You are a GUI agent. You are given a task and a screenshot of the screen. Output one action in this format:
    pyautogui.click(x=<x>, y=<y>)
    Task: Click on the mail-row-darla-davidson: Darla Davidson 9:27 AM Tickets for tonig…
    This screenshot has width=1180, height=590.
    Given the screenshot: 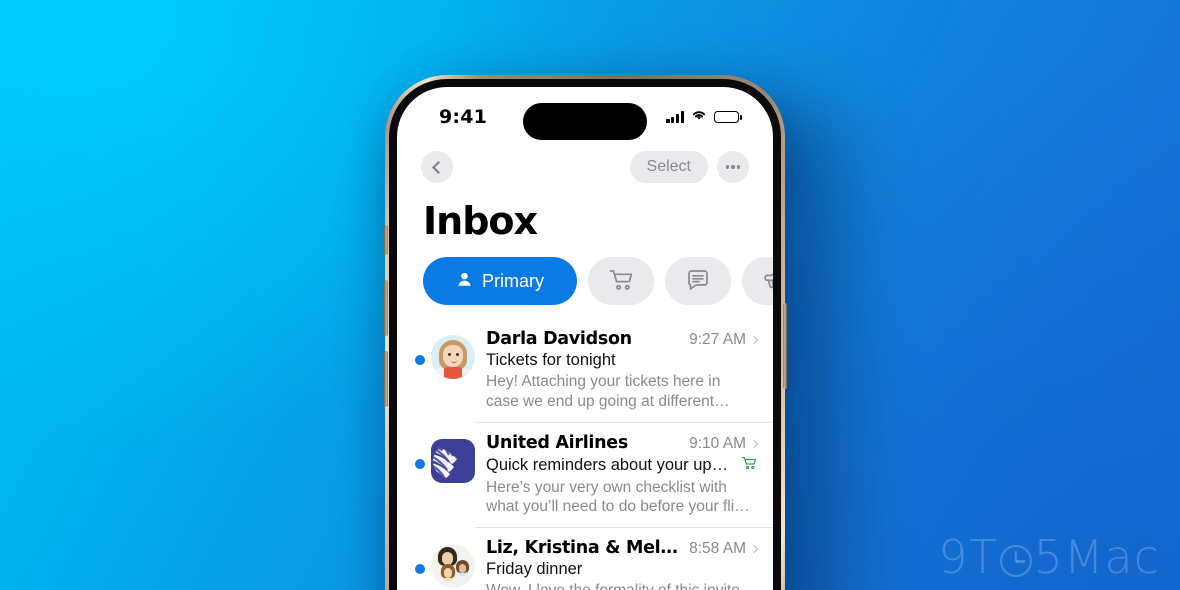 What is the action you would take?
    pyautogui.click(x=585, y=370)
    